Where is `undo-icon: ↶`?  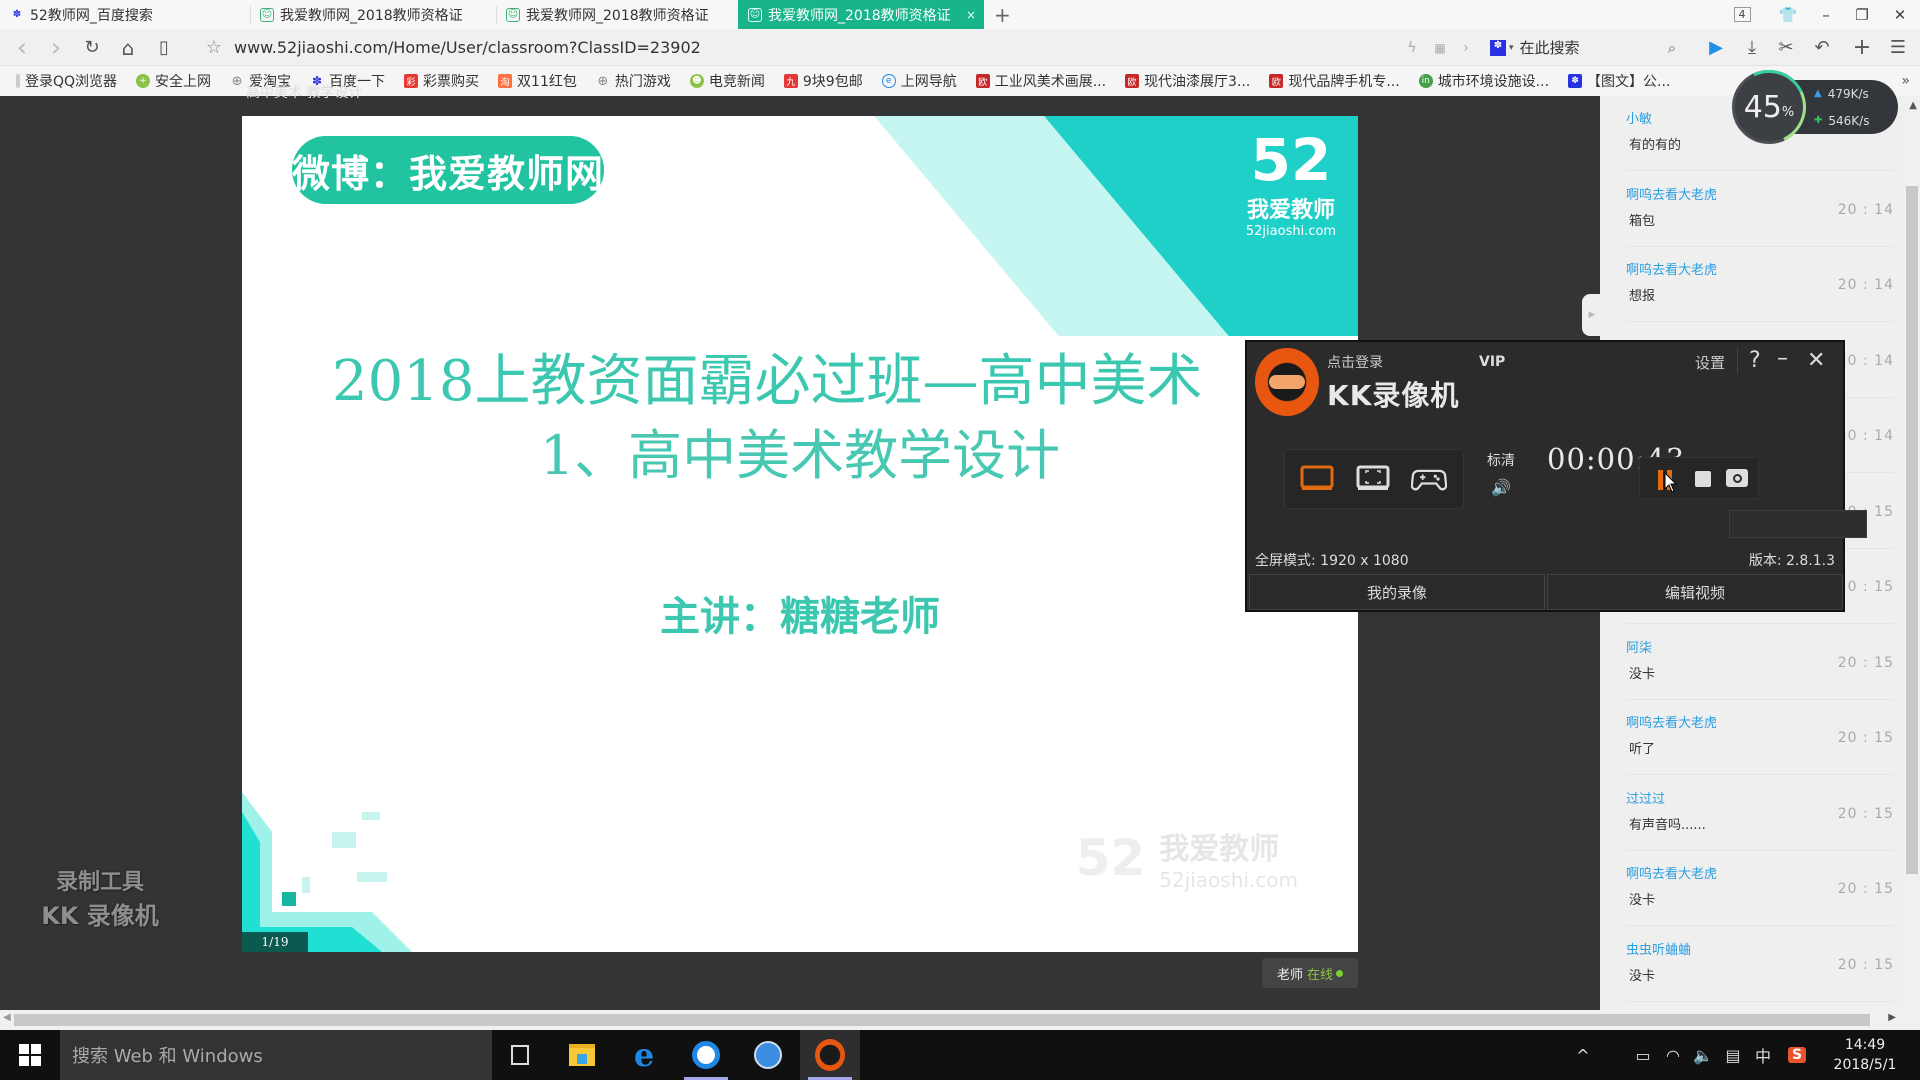 undo-icon: ↶ is located at coordinates (1822, 47).